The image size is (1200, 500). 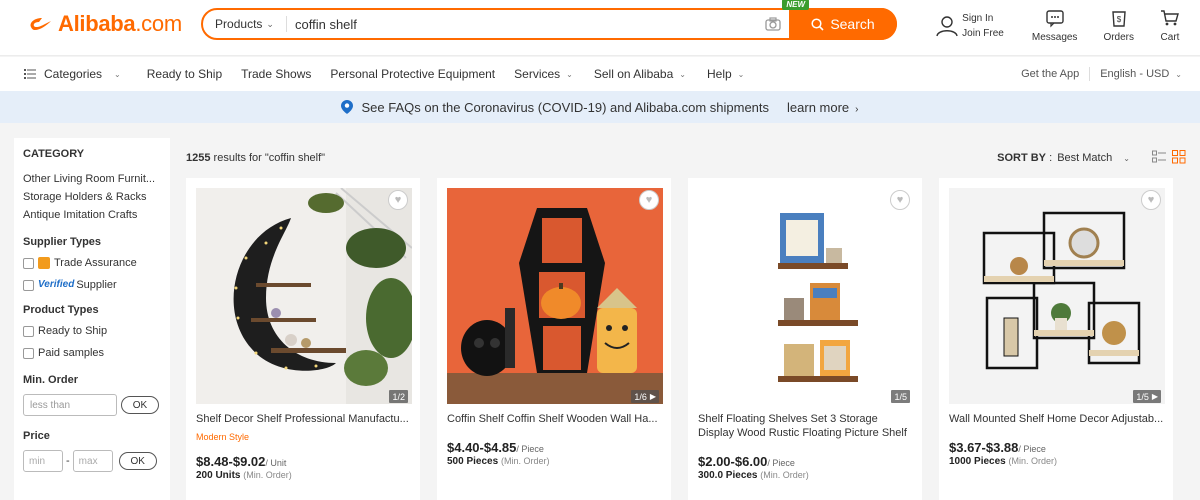 I want to click on min-order-qty: 500 Pieces (Min. Order), so click(x=498, y=461).